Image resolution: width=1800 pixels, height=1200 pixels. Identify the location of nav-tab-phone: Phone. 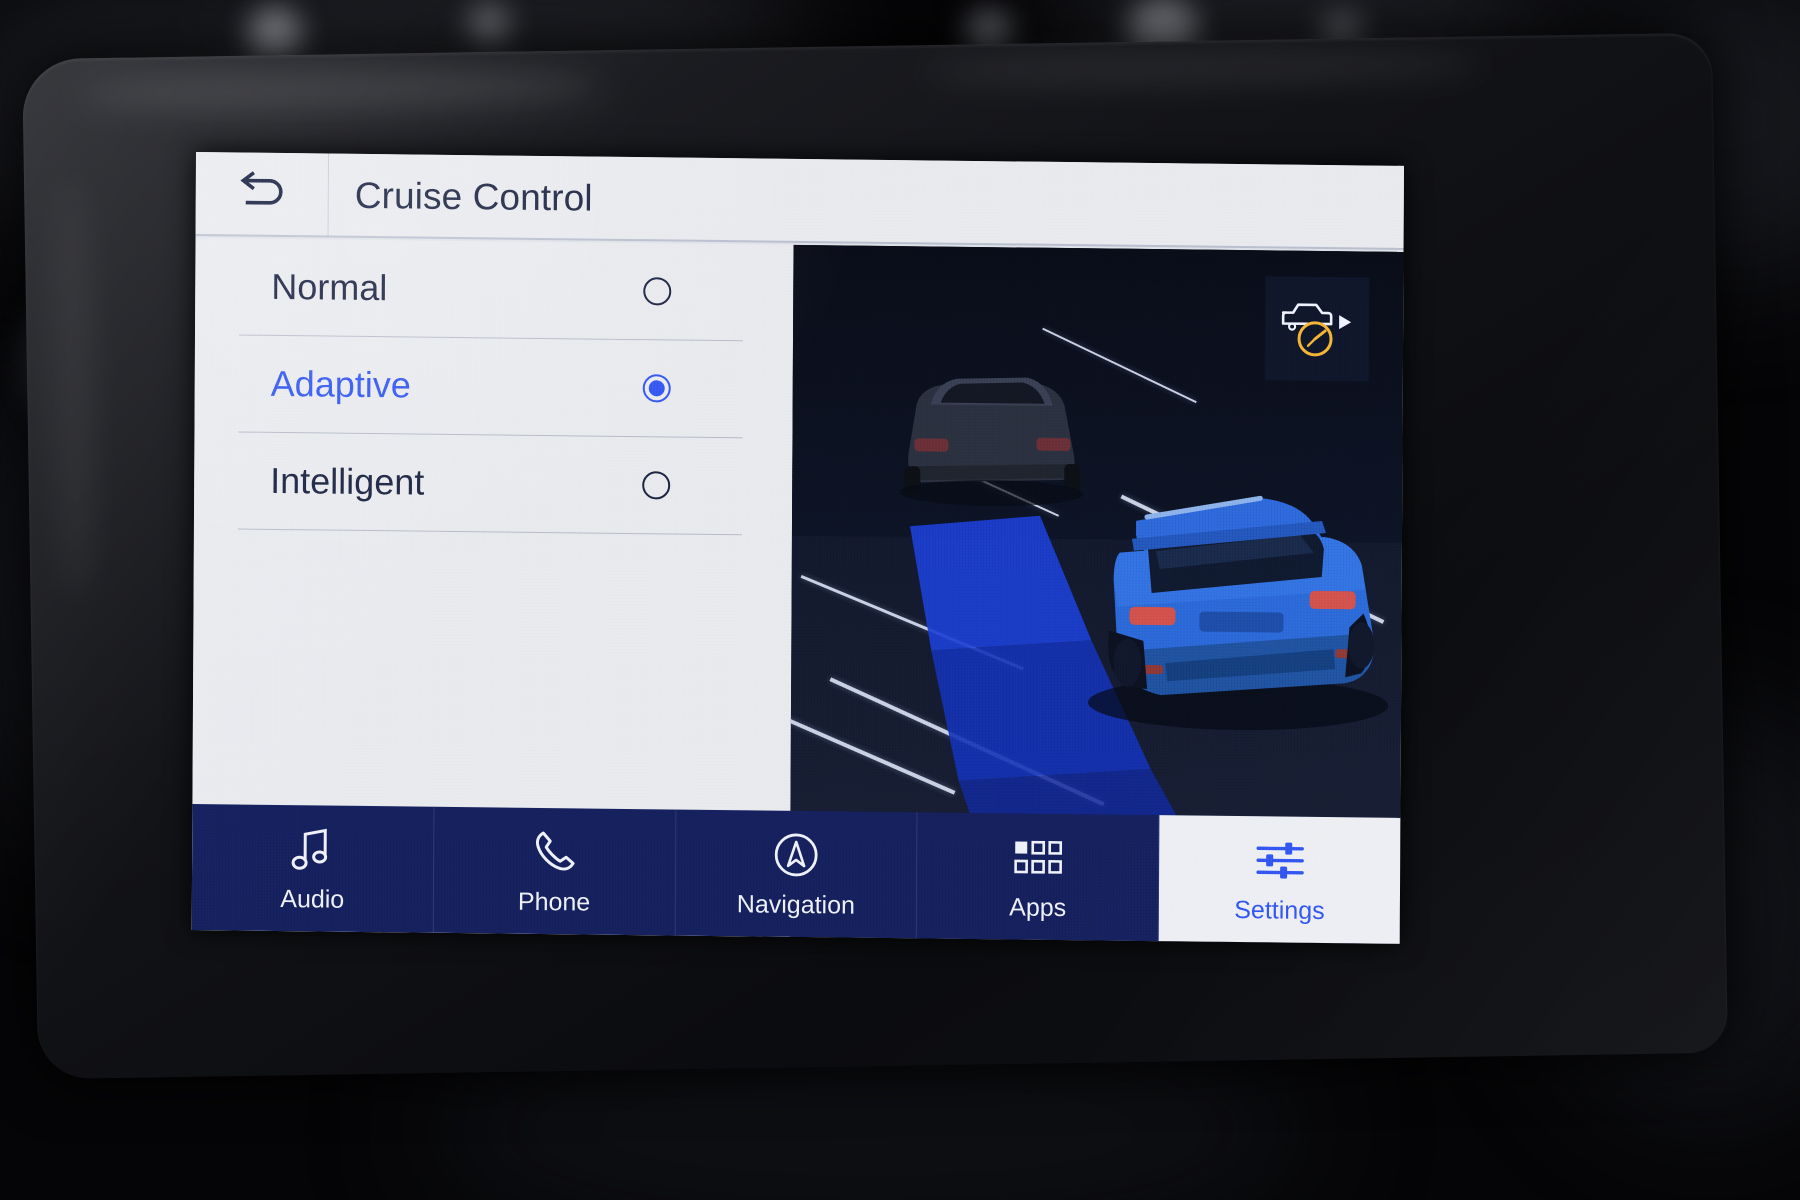
(555, 871).